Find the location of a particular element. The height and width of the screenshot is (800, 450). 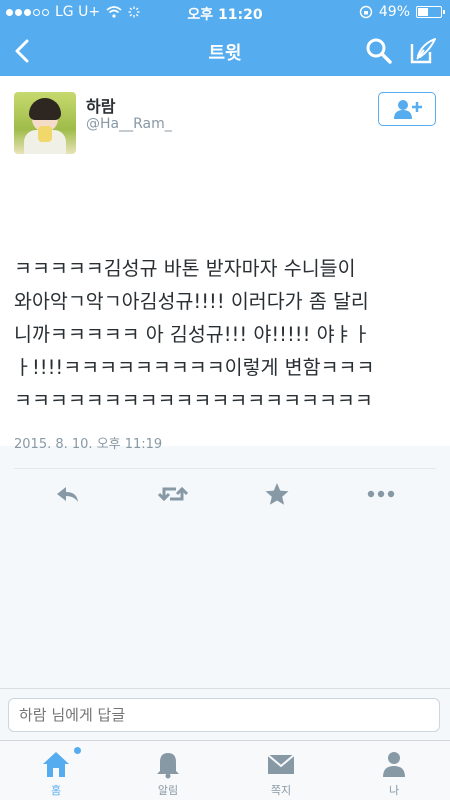

reply-bar is located at coordinates (225, 714).